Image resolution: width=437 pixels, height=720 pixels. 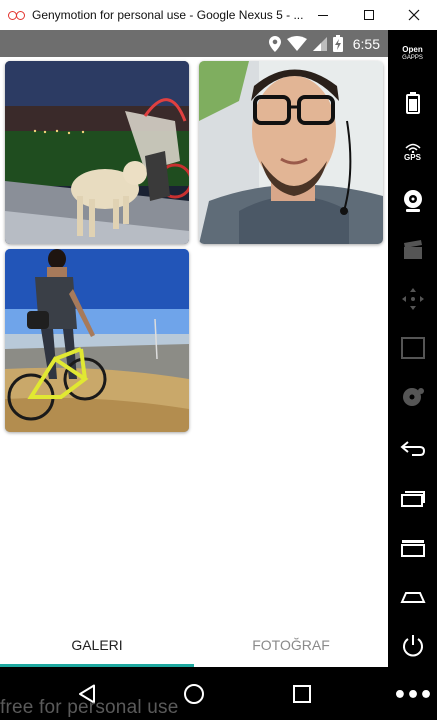 What do you see at coordinates (17, 15) in the screenshot?
I see `genymotion-logo-icon` at bounding box center [17, 15].